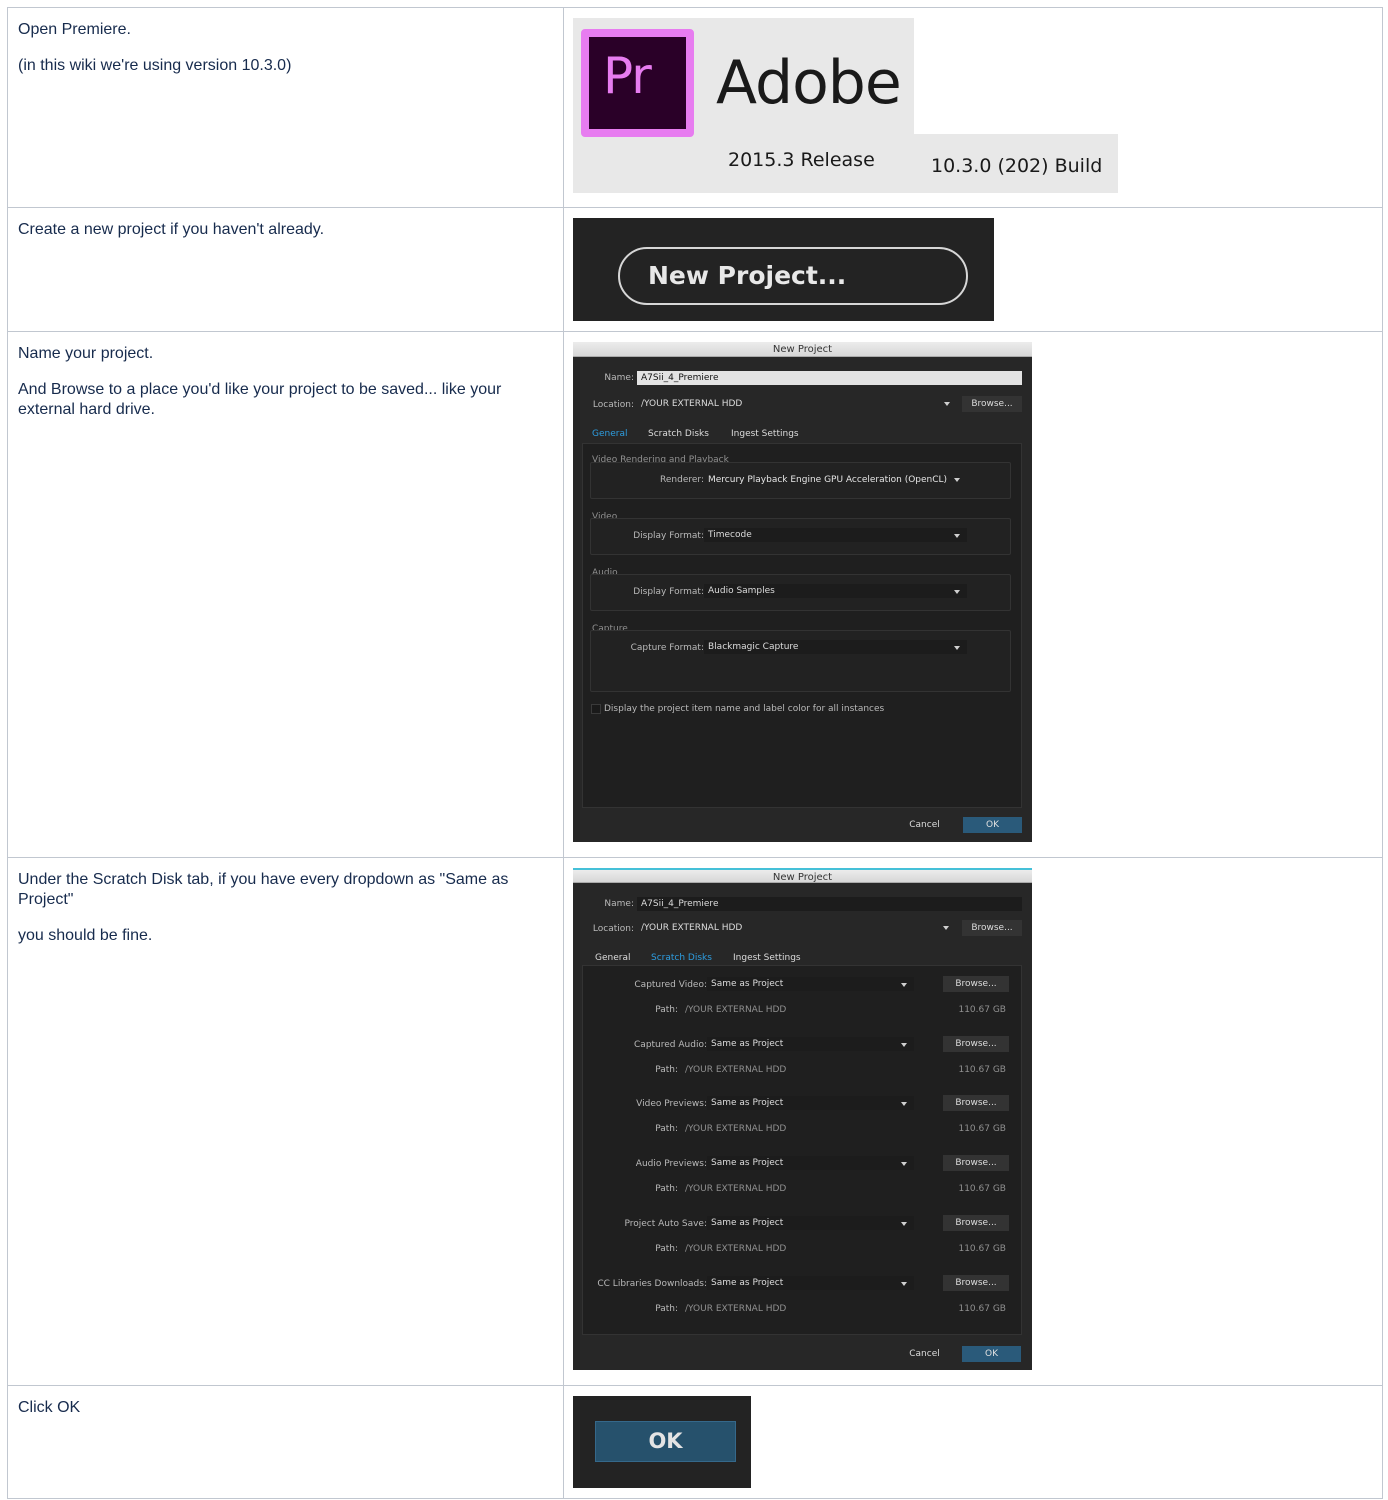  Describe the element at coordinates (668, 536) in the screenshot. I see `display-format-label: Display Format:` at that location.